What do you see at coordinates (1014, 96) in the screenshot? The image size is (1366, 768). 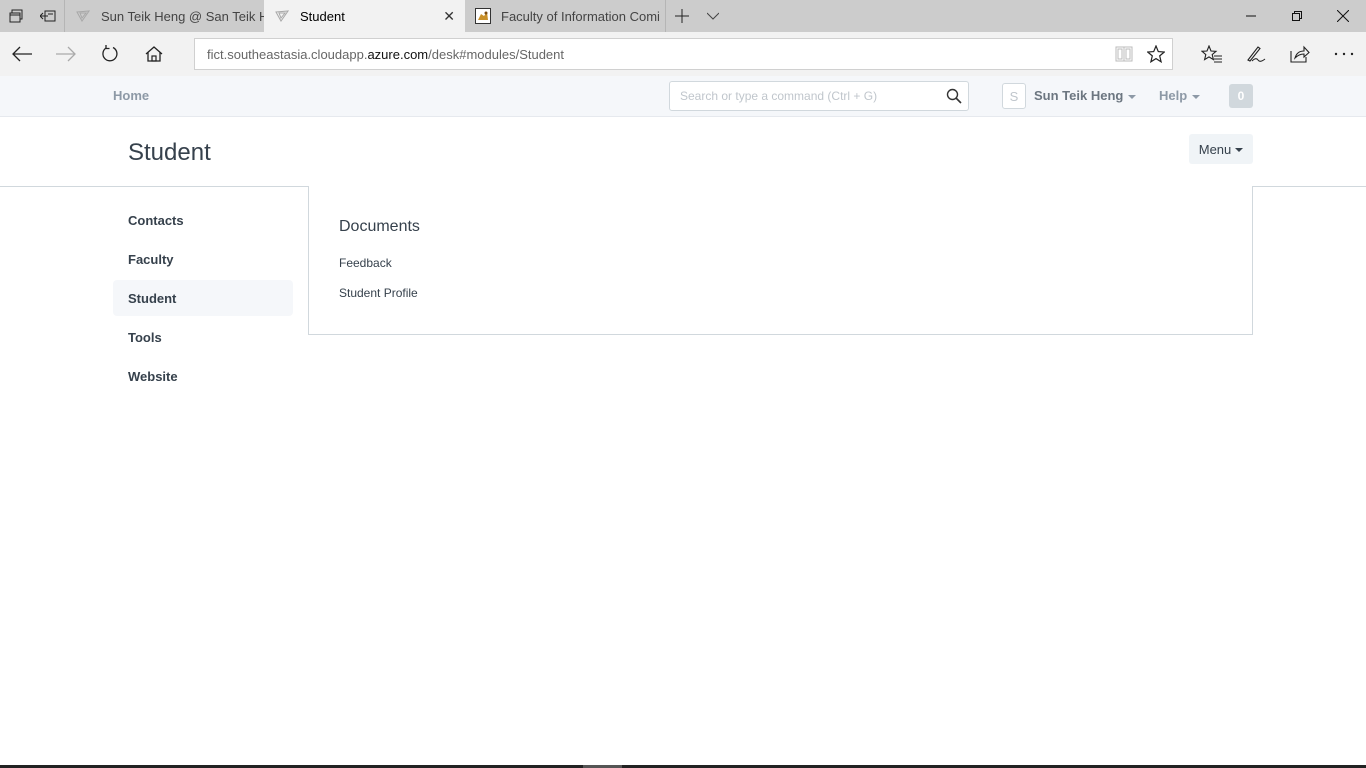 I see `avatar: S` at bounding box center [1014, 96].